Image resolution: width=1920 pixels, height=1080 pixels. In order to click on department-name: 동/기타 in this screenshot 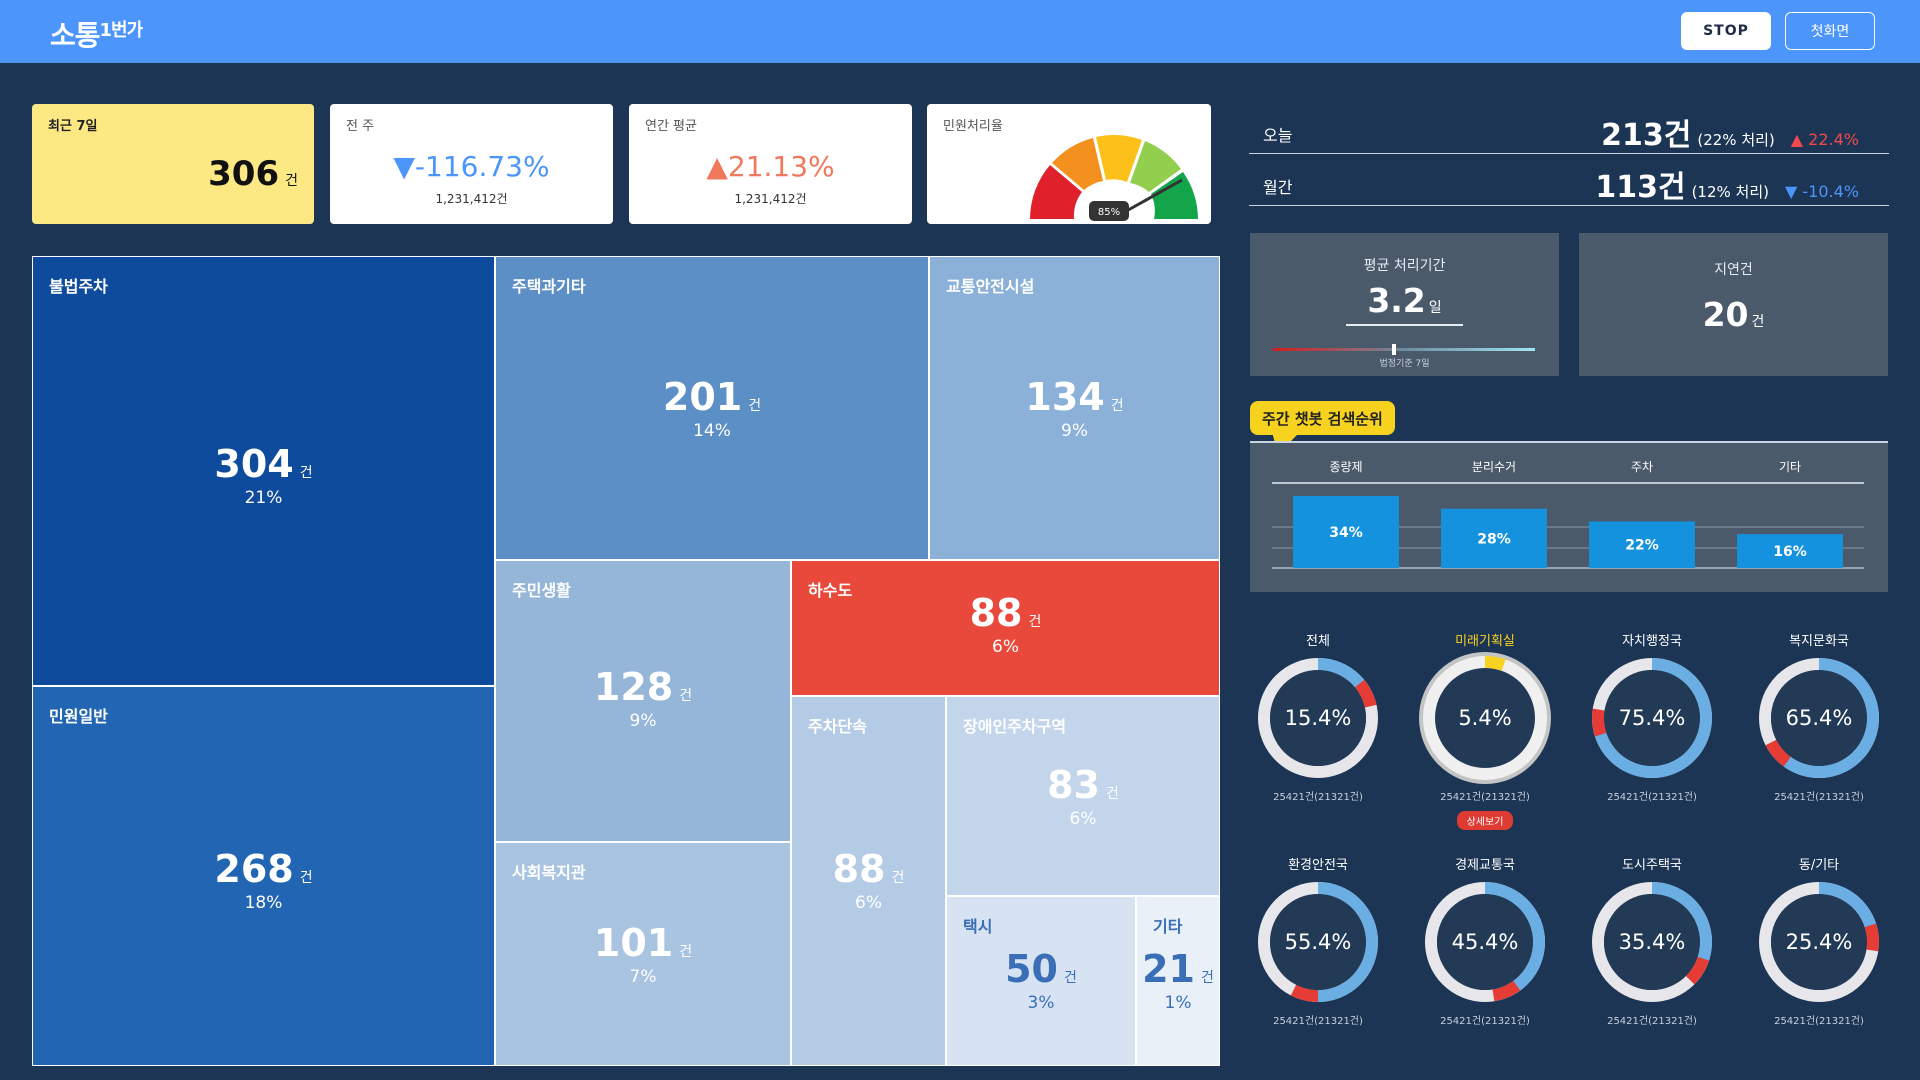, I will do `click(1819, 865)`.